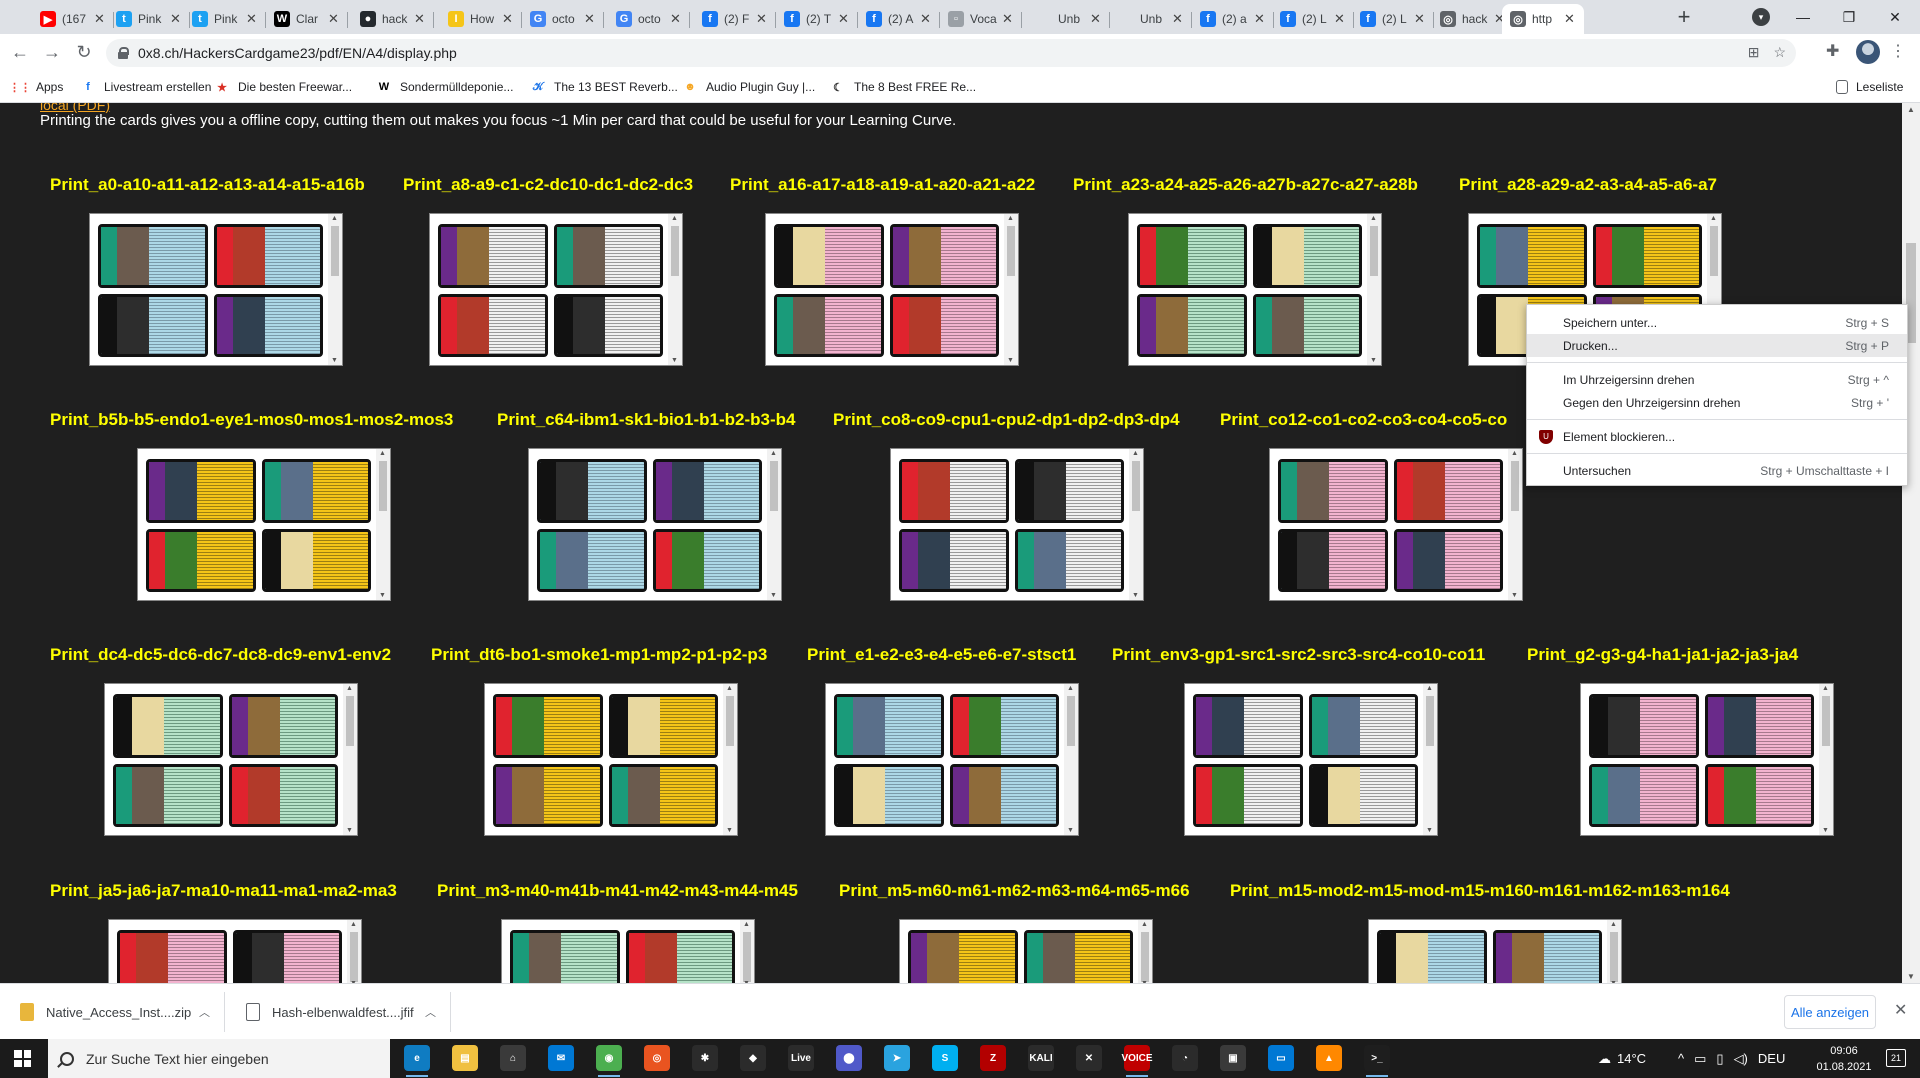 Image resolution: width=1920 pixels, height=1078 pixels. What do you see at coordinates (735, 19) in the screenshot?
I see `browser-tab: f (2) F ✕` at bounding box center [735, 19].